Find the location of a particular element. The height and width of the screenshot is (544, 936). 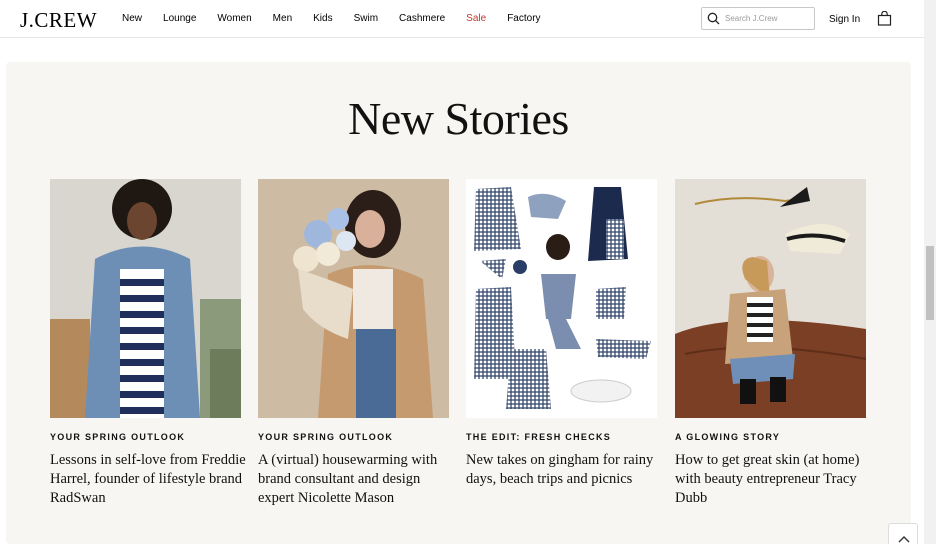

nav-item-women: Women is located at coordinates (234, 18).